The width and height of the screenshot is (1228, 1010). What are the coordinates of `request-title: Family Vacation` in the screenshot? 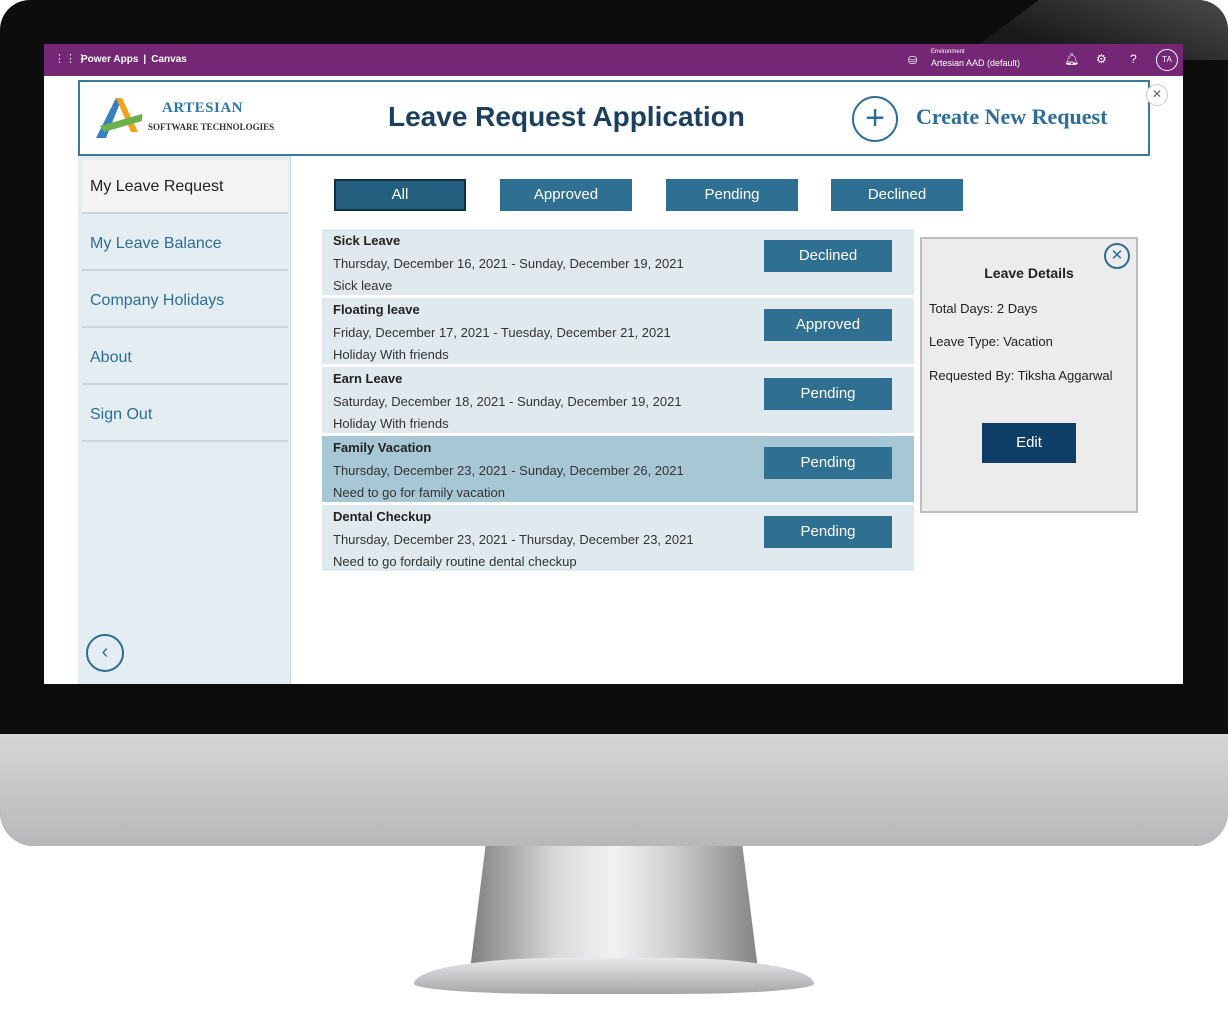 It's located at (382, 447).